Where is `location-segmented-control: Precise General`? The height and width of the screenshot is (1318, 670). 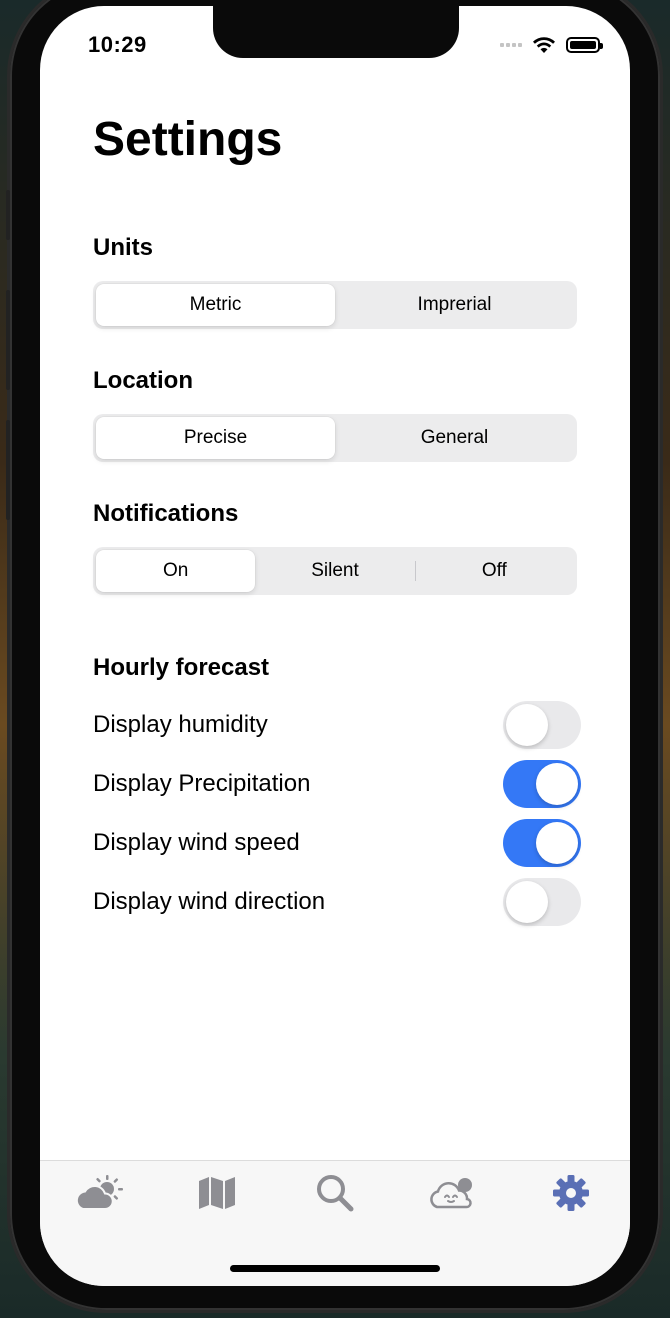
location-segmented-control: Precise General is located at coordinates (335, 438).